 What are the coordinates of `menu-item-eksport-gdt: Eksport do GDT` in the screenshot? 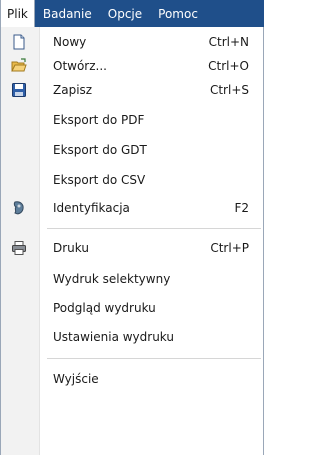 It's located at (132, 150).